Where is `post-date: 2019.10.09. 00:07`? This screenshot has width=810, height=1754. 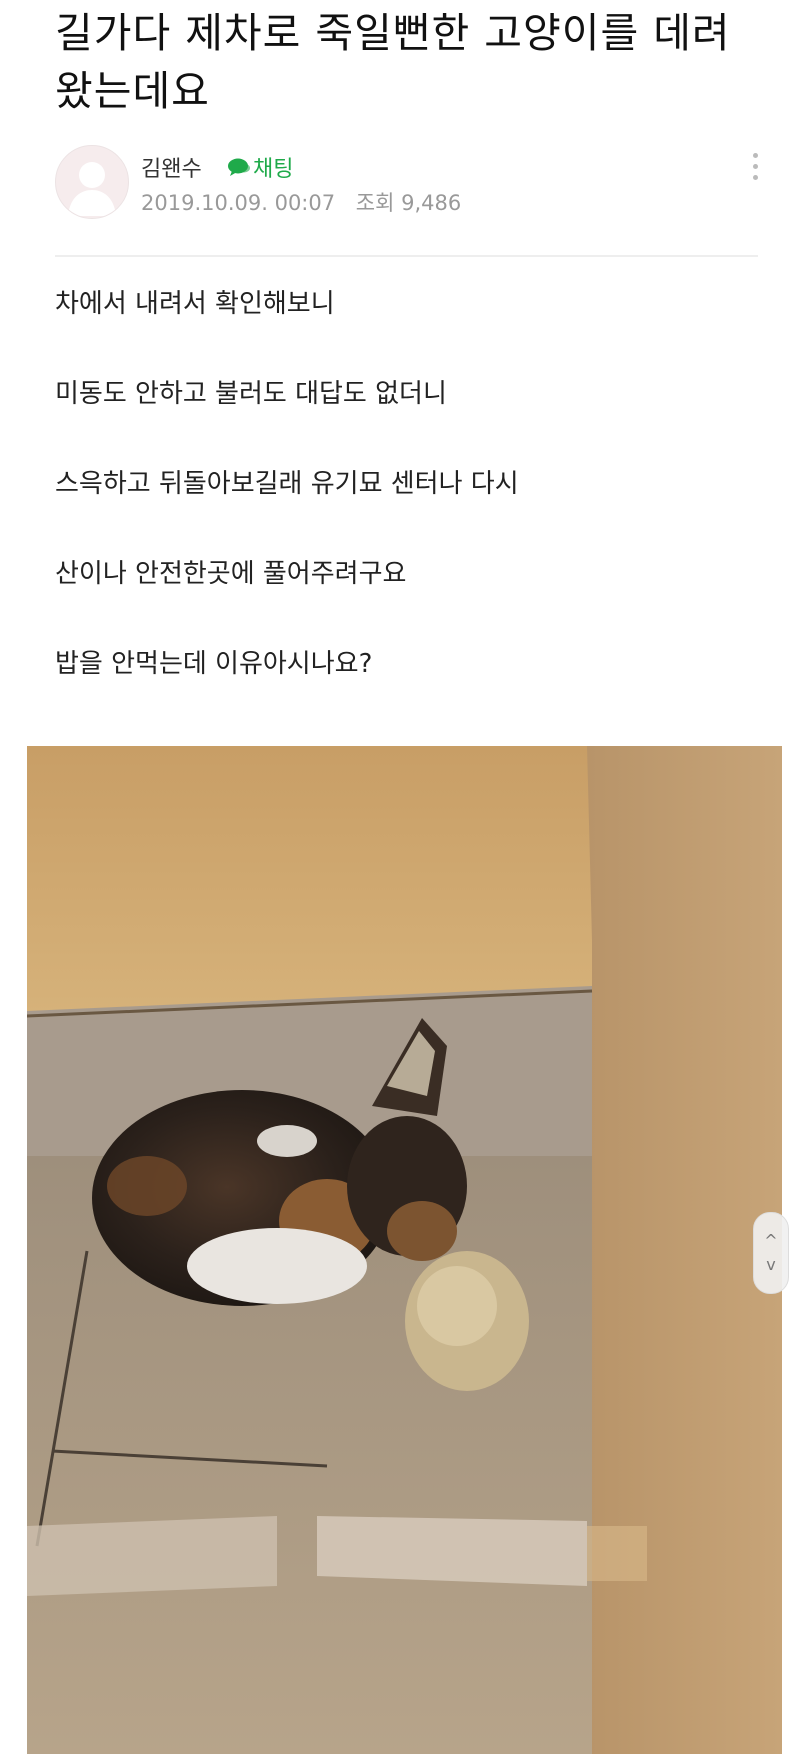
post-date: 2019.10.09. 00:07 is located at coordinates (238, 203).